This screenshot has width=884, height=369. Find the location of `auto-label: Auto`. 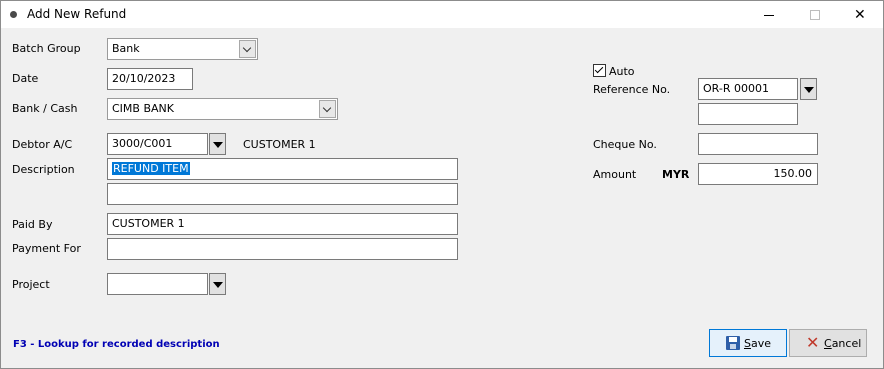

auto-label: Auto is located at coordinates (622, 71).